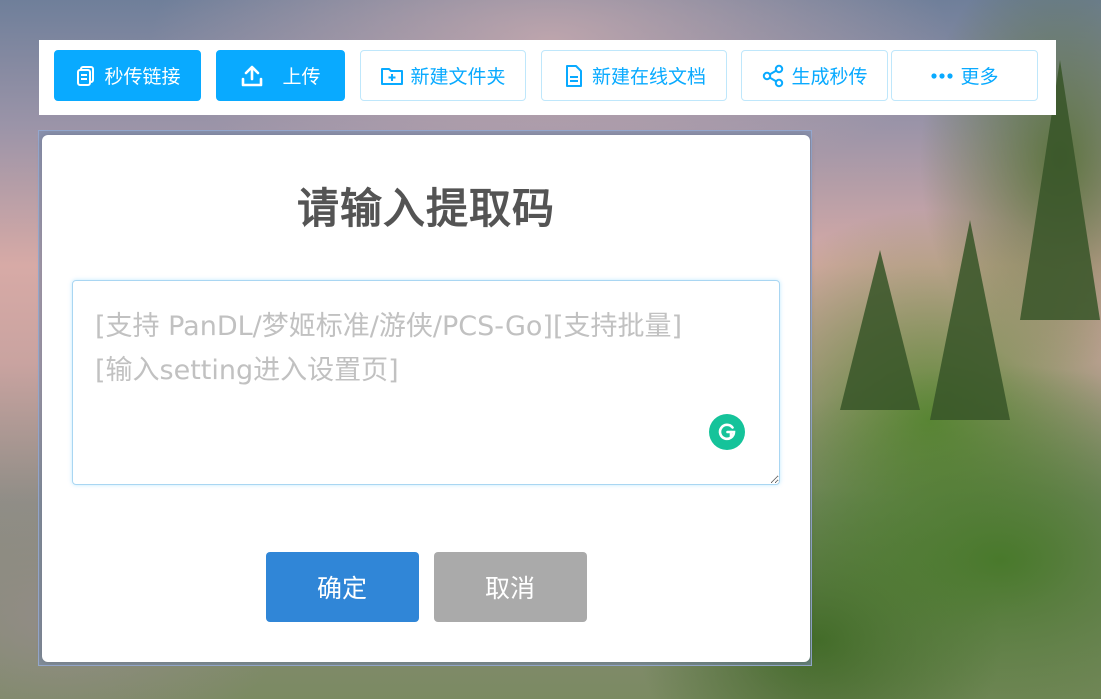 This screenshot has height=699, width=1101. Describe the element at coordinates (942, 76) in the screenshot. I see `more-dots-icon` at that location.